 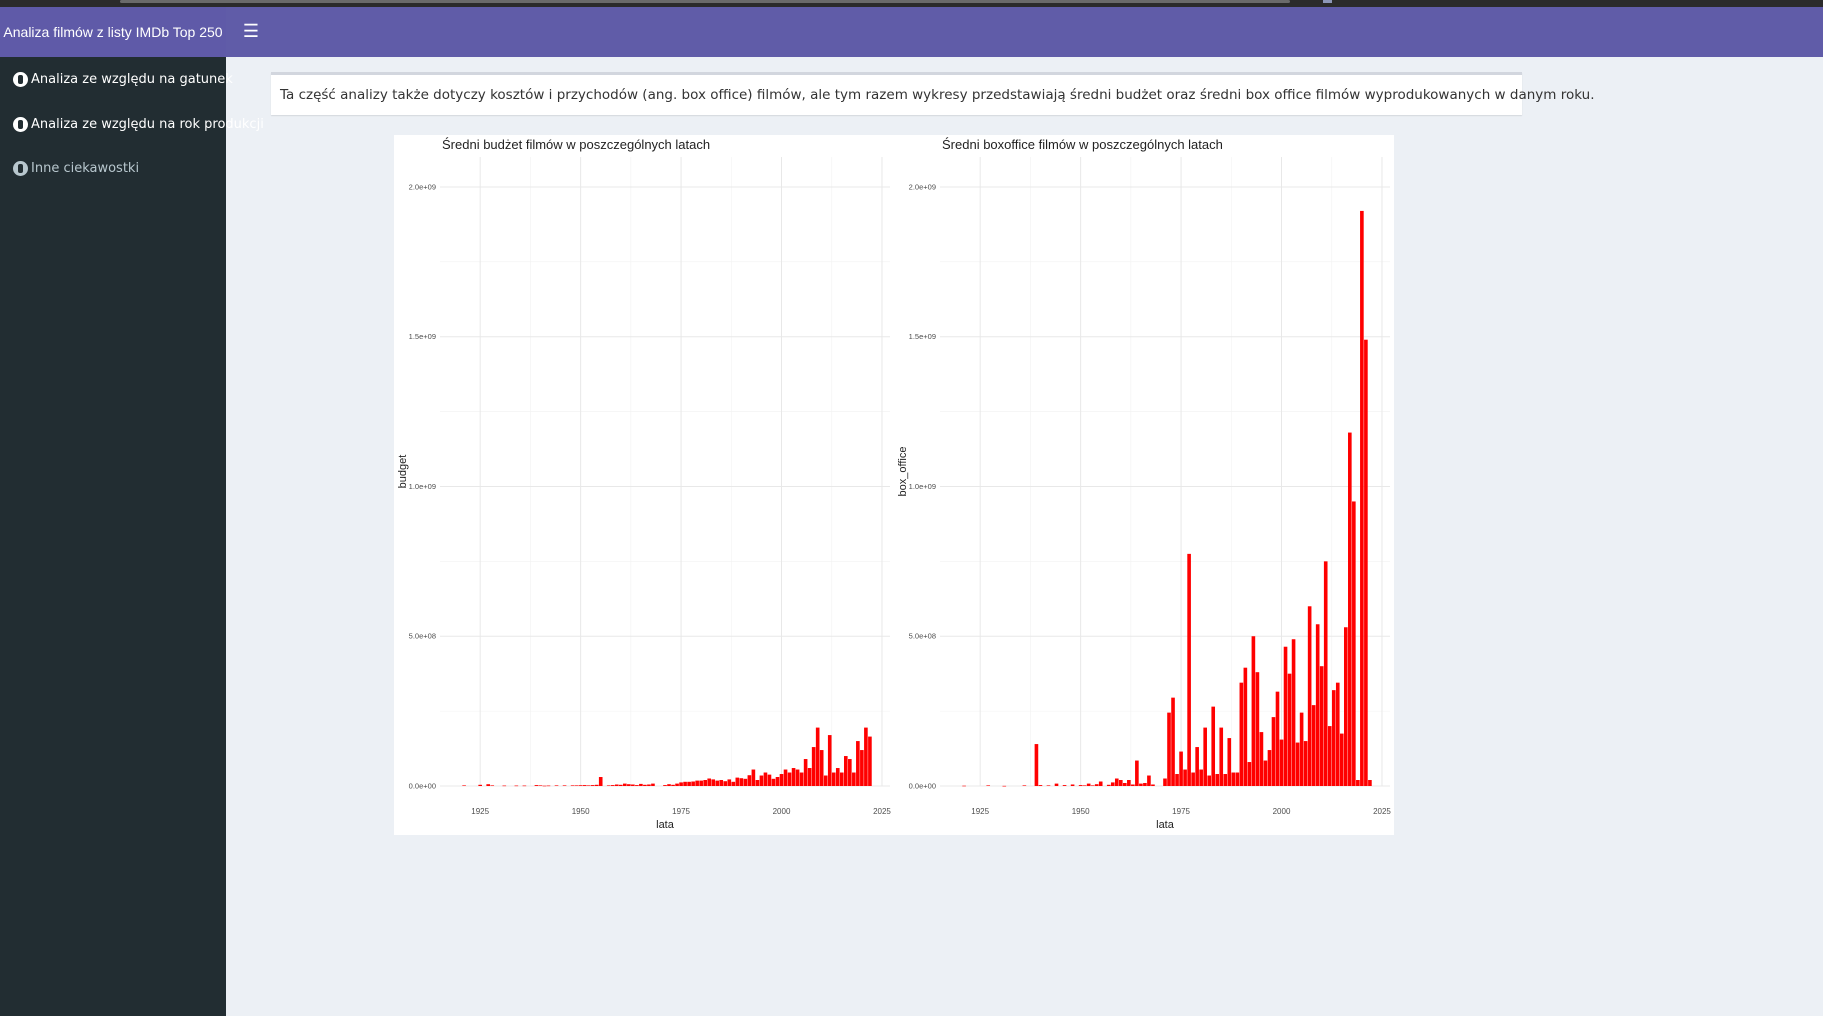 What do you see at coordinates (113, 32) in the screenshot?
I see `app-title: Analiza filmów z listy IMDb Top 250` at bounding box center [113, 32].